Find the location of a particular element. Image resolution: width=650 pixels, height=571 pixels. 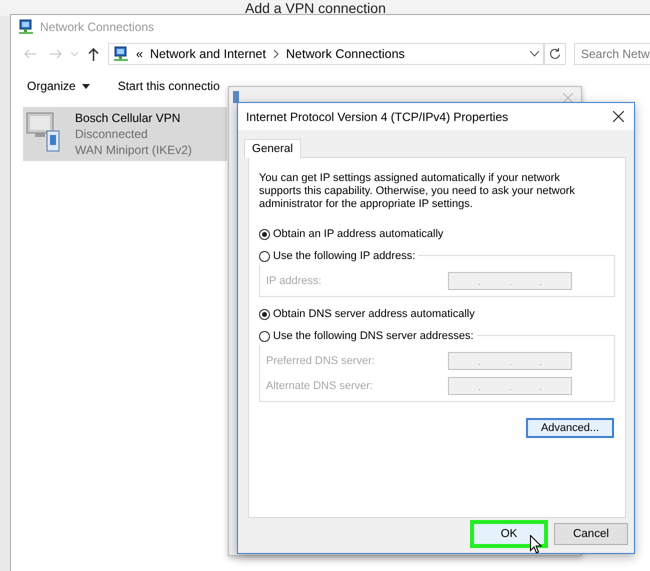

connection-name: Bosch Cellular VPN is located at coordinates (128, 118).